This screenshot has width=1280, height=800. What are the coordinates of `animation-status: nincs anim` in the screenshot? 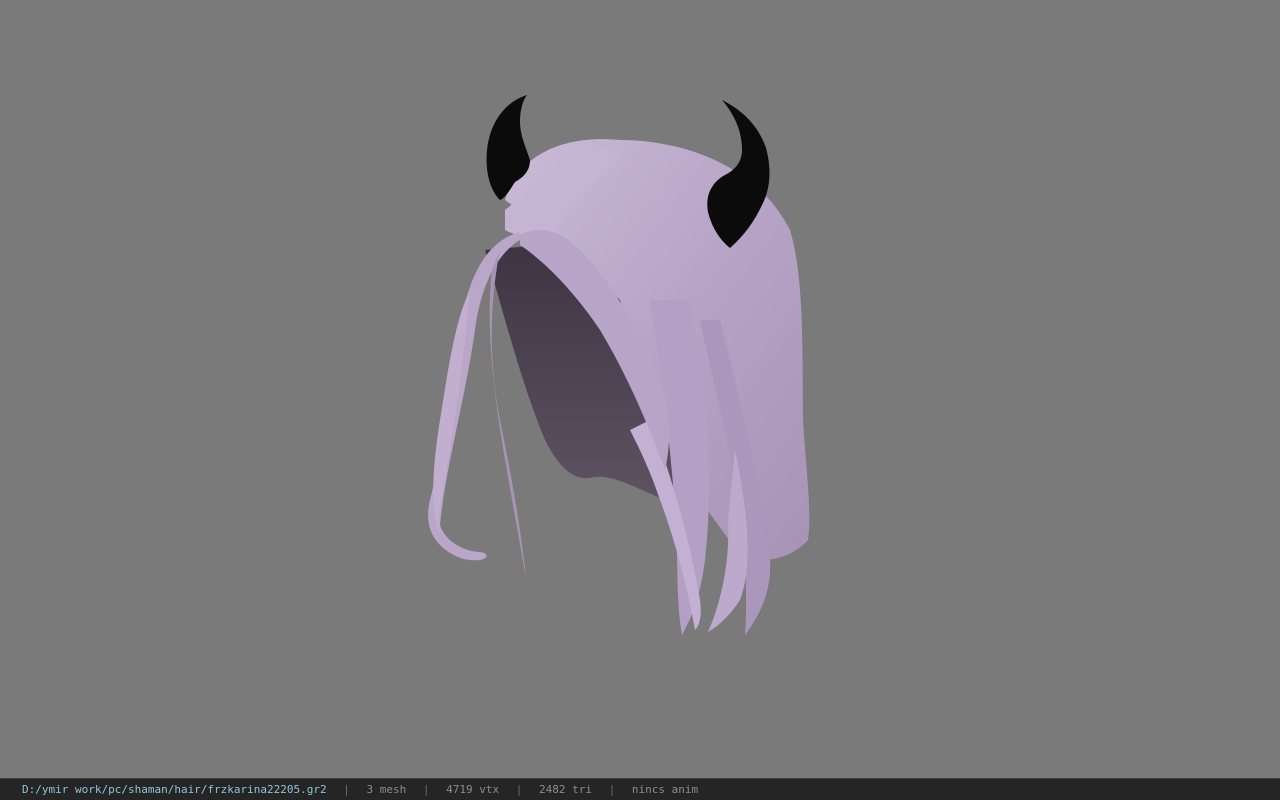 It's located at (665, 789).